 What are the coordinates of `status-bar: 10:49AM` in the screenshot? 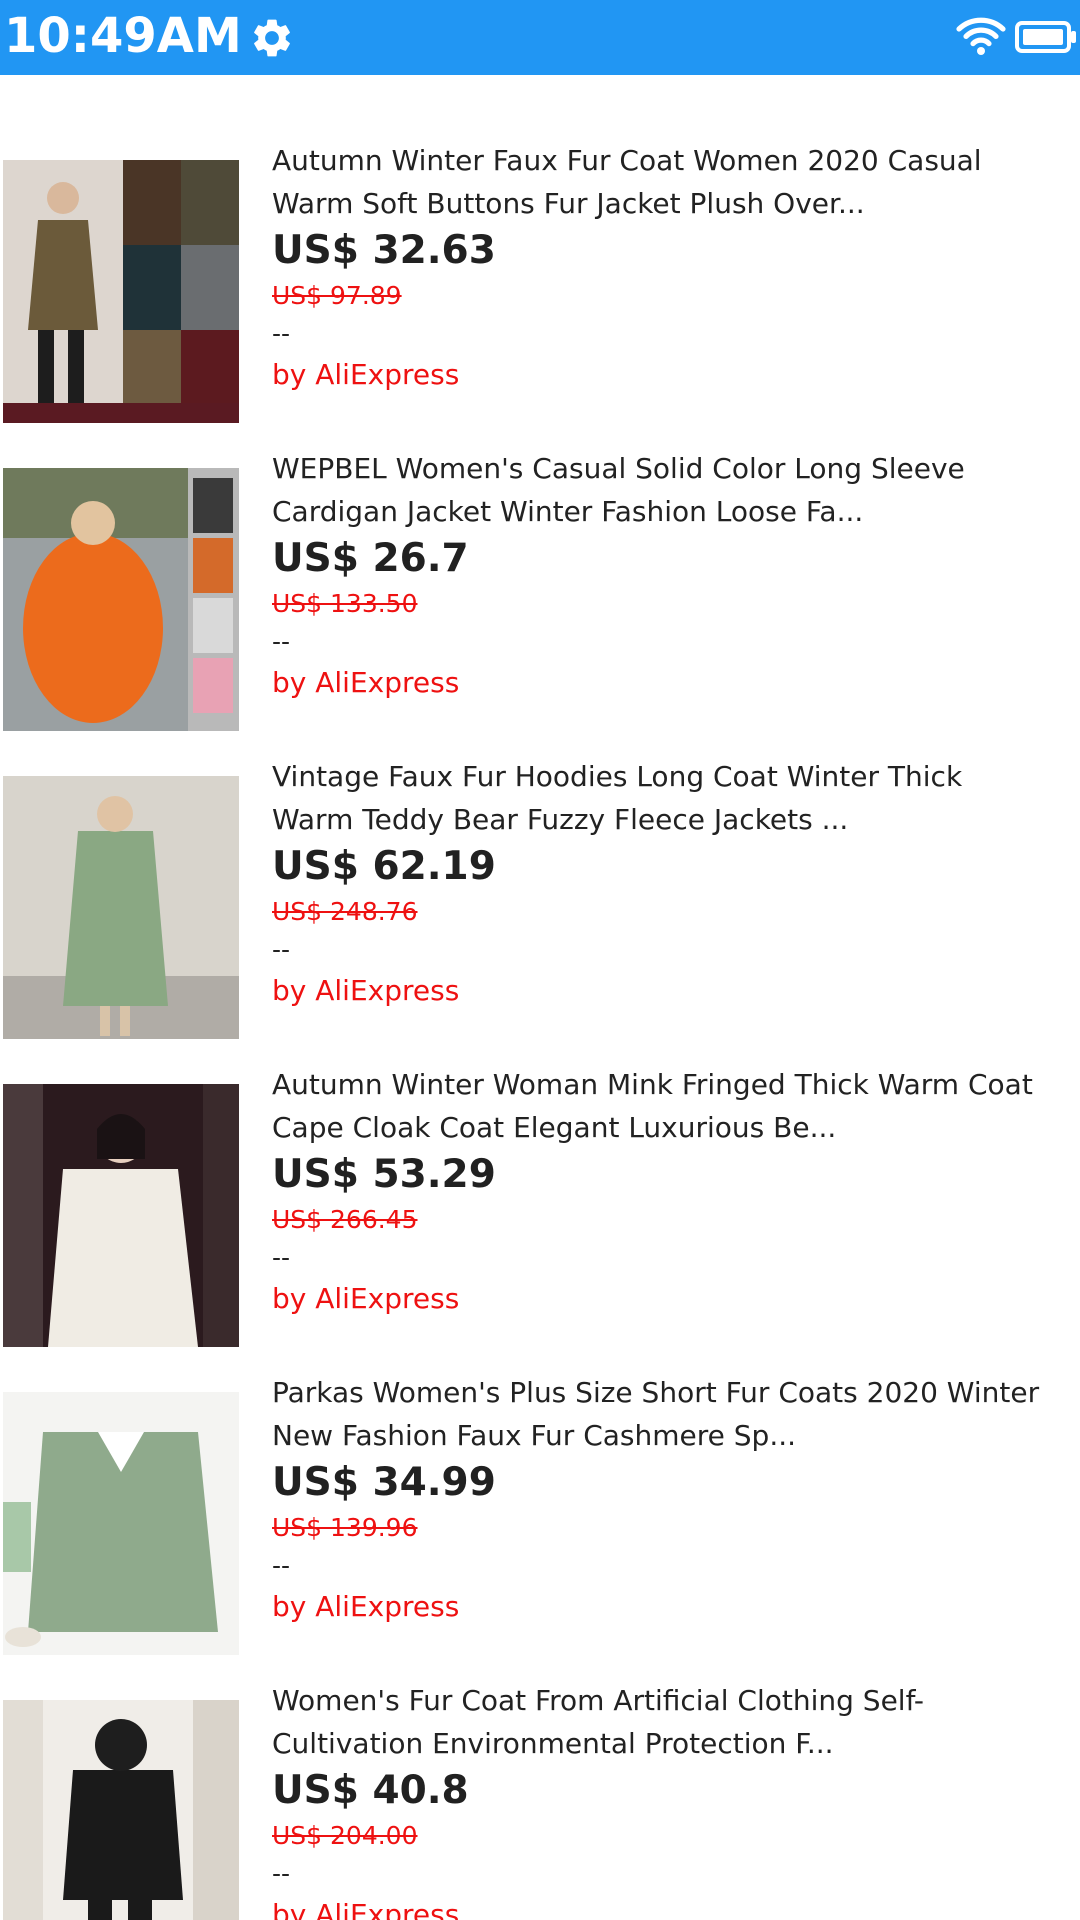 It's located at (540, 37).